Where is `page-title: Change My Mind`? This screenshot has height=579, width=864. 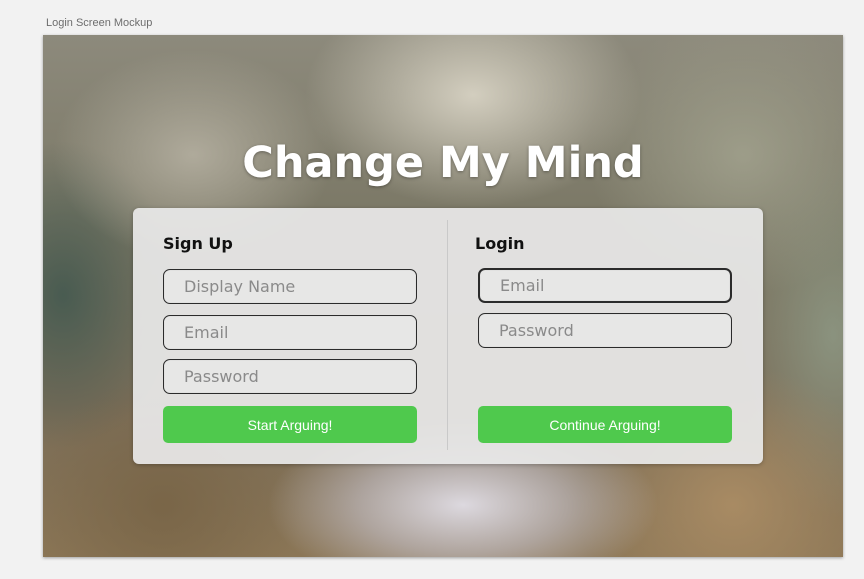 page-title: Change My Mind is located at coordinates (443, 163).